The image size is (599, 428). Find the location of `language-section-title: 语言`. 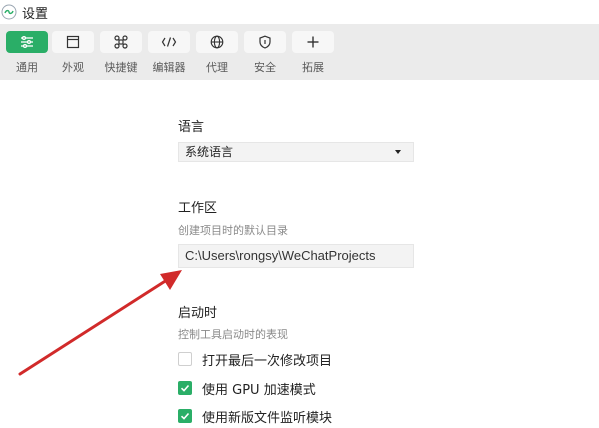

language-section-title: 语言 is located at coordinates (191, 127).